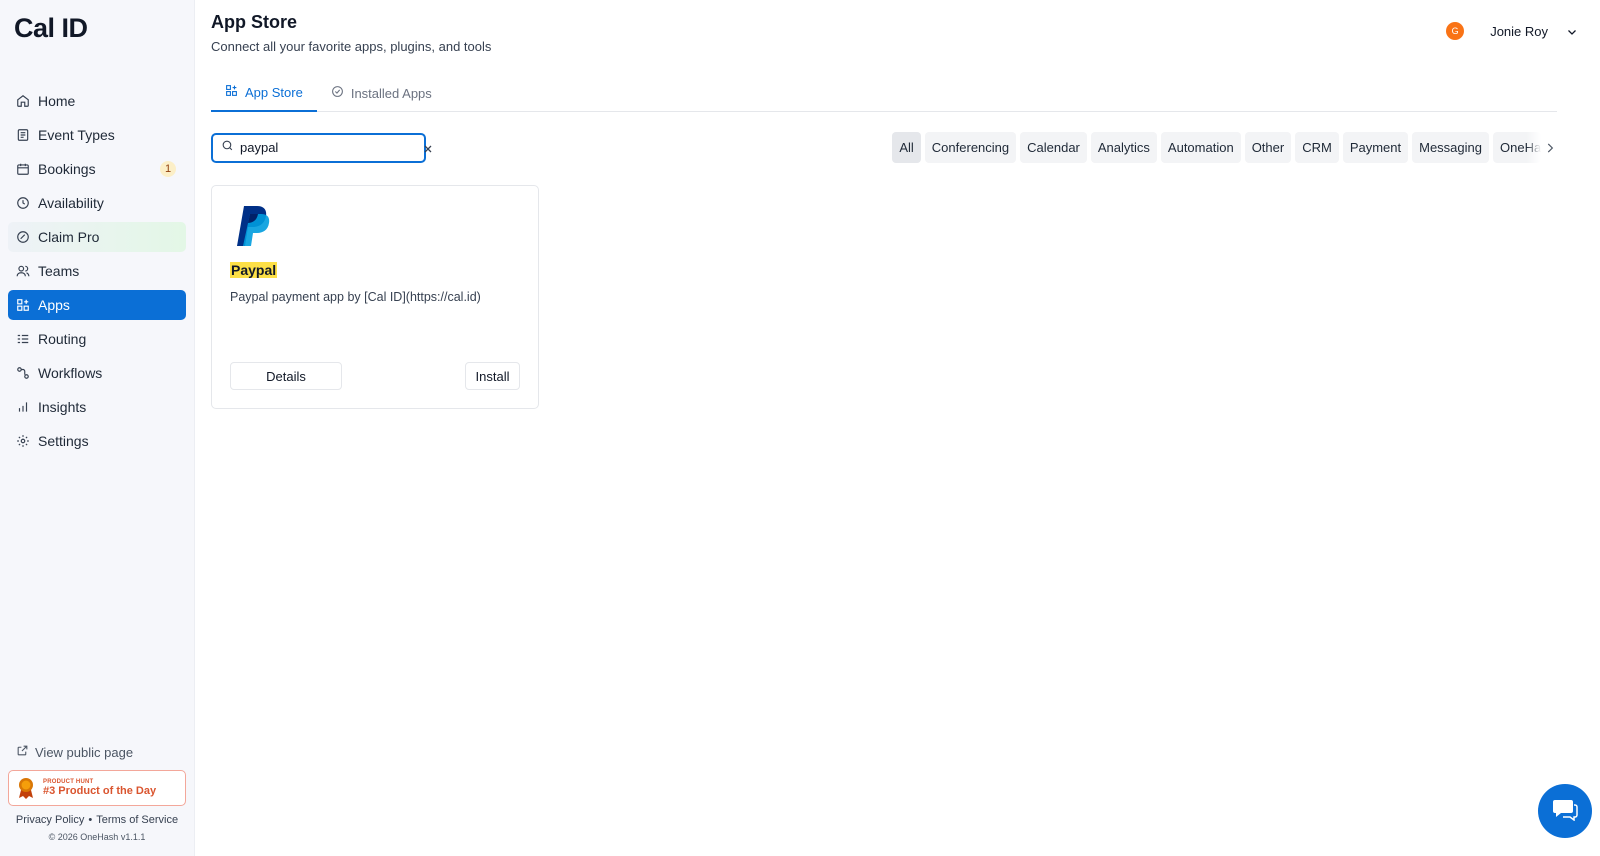 The height and width of the screenshot is (856, 1600). What do you see at coordinates (254, 226) in the screenshot?
I see `paypal-logo-icon` at bounding box center [254, 226].